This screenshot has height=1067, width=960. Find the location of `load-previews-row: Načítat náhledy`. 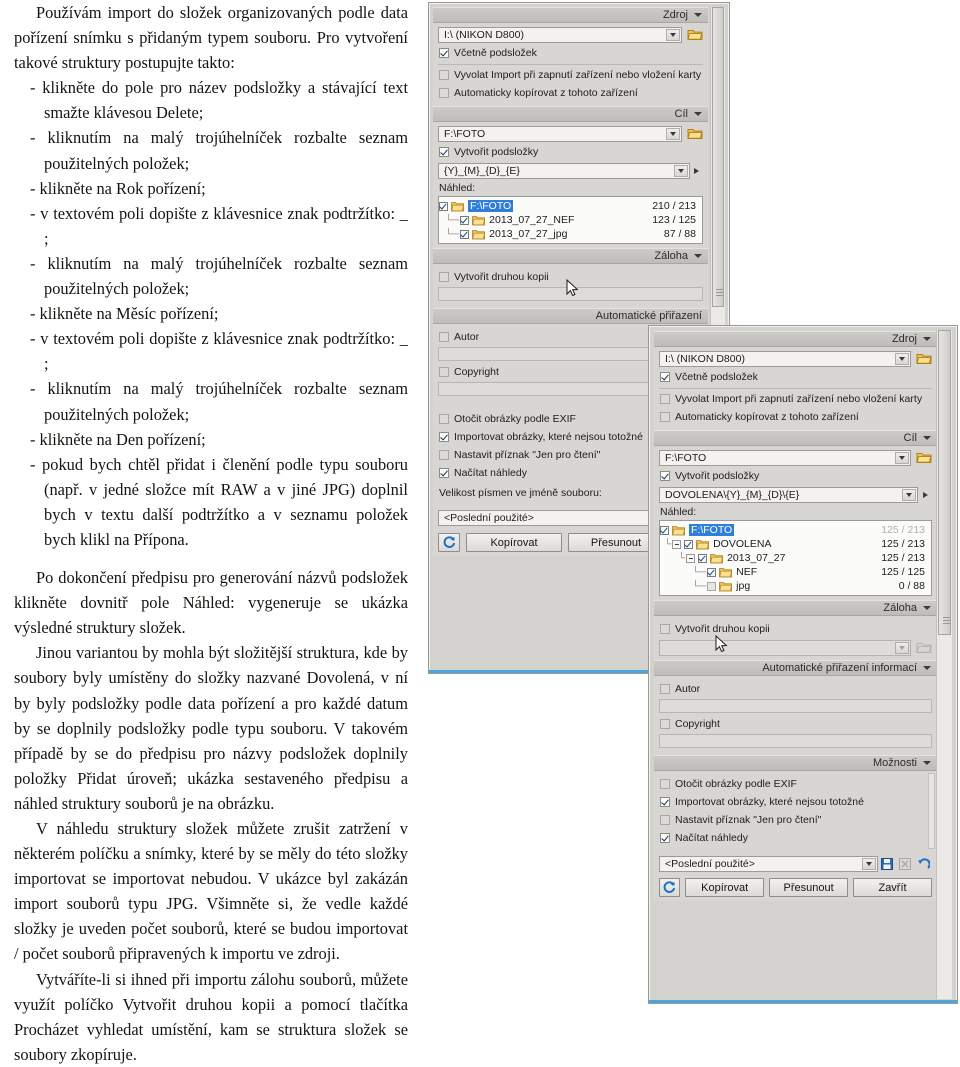

load-previews-row: Načítat náhledy is located at coordinates (796, 838).